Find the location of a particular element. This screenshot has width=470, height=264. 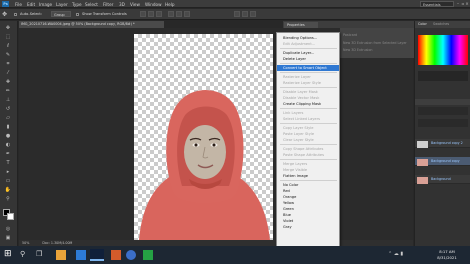

adjustments-panel is located at coordinates (443, 76).